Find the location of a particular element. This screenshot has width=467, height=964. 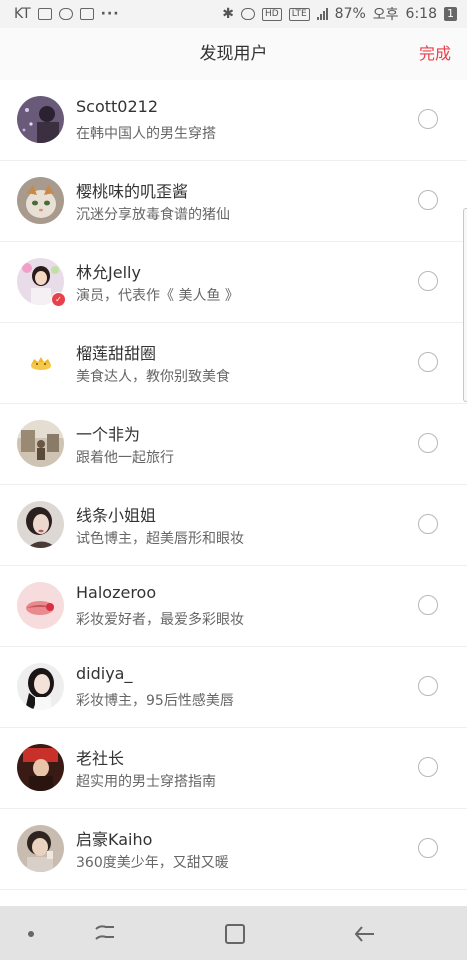

navigation-bar is located at coordinates (233, 933).